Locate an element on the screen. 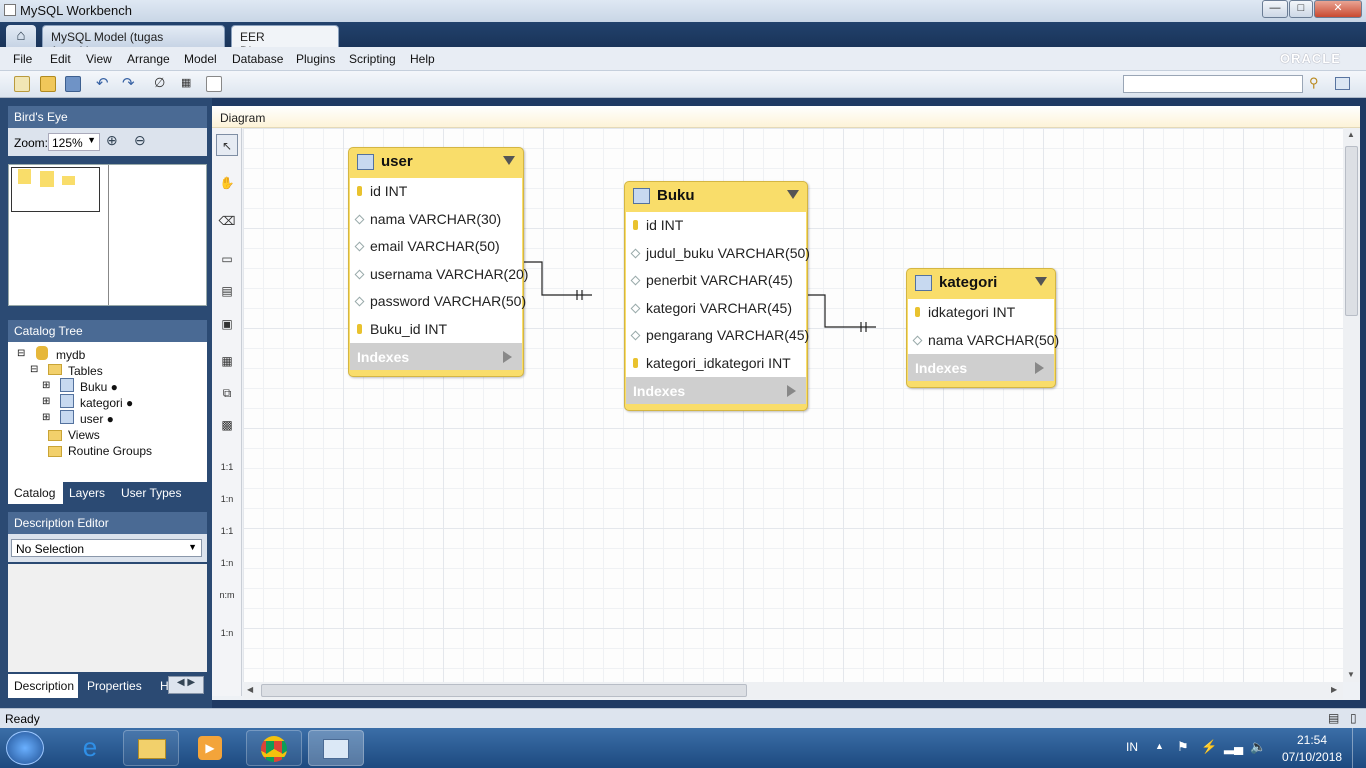 The height and width of the screenshot is (768, 1366). mysql-workbench-taskbar-icon is located at coordinates (336, 748).